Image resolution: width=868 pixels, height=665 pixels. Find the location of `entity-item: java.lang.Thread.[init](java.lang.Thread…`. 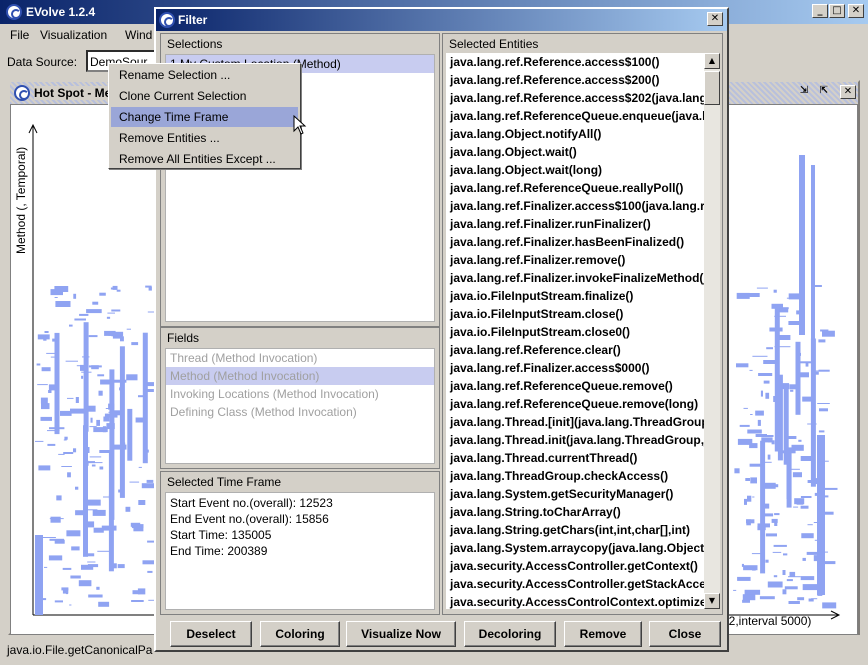

entity-item: java.lang.Thread.[init](java.lang.Thread… is located at coordinates (575, 422).